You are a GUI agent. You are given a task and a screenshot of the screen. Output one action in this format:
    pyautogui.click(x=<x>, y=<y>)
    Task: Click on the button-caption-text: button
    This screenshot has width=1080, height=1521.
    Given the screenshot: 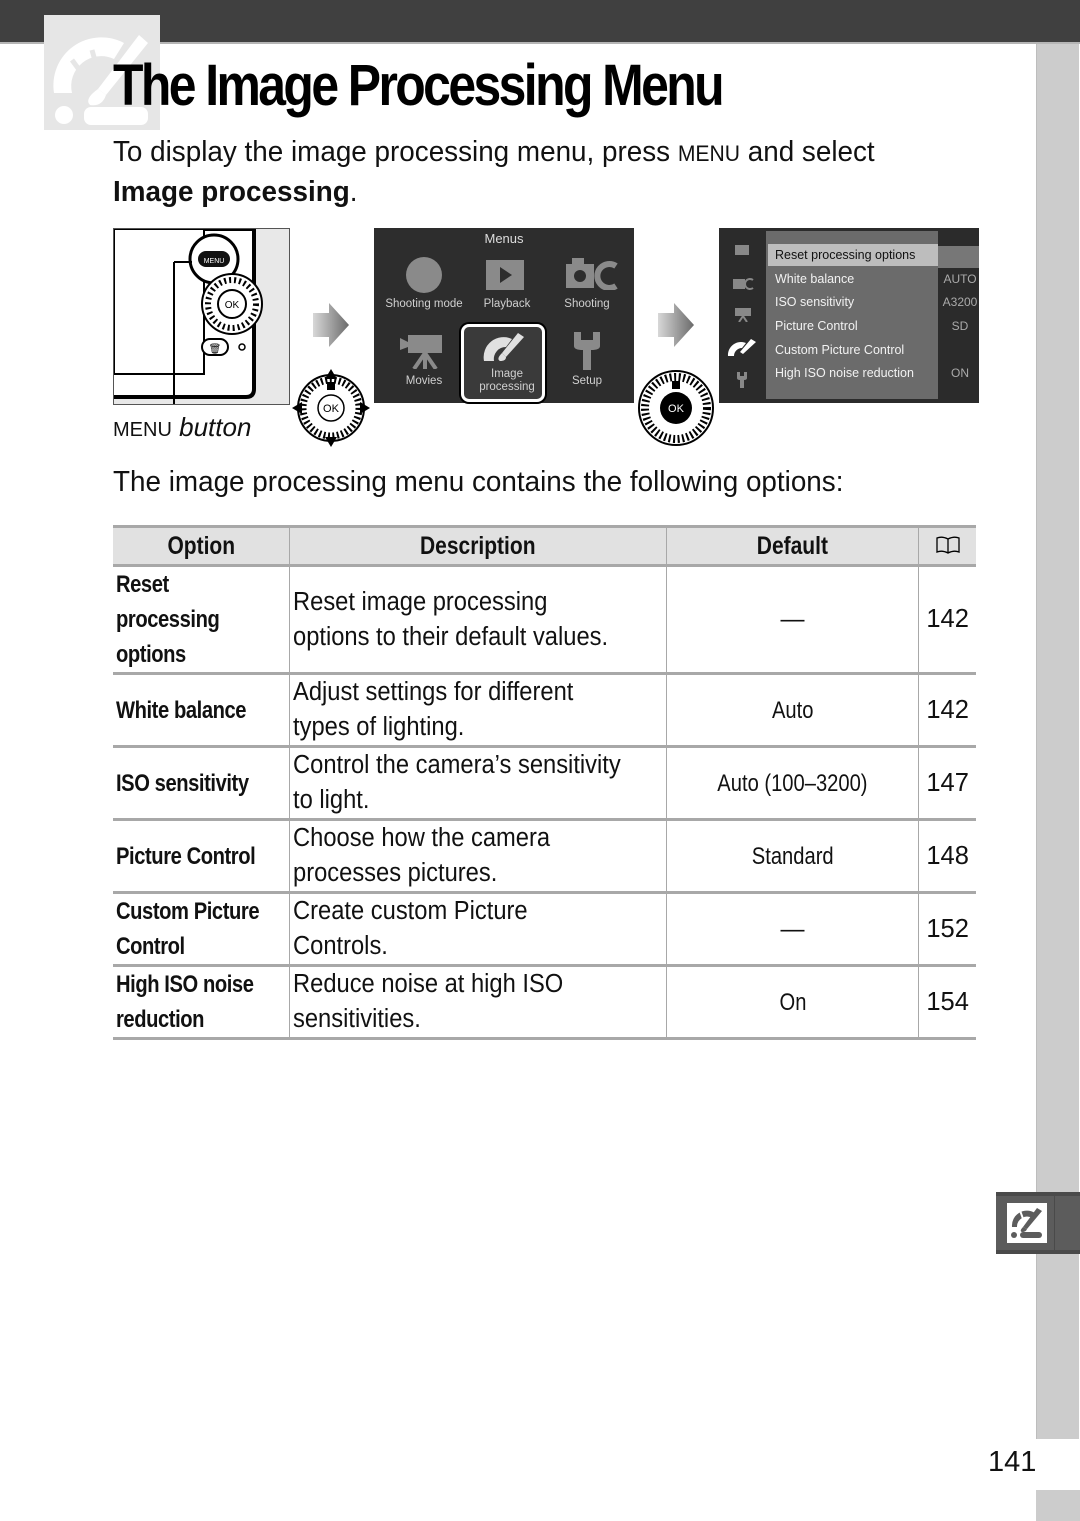 What is the action you would take?
    pyautogui.click(x=211, y=427)
    